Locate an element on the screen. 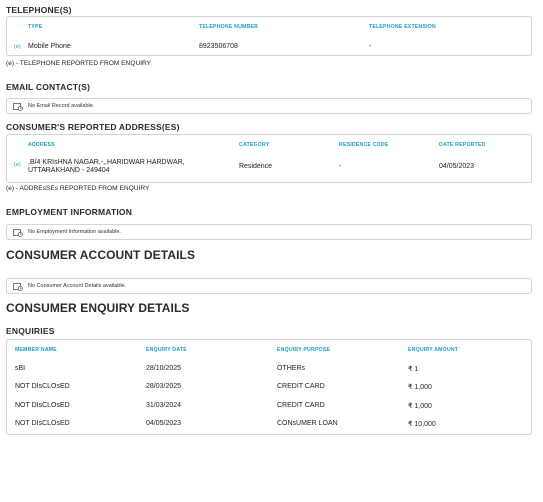 The width and height of the screenshot is (543, 502). column-header-member-name: MEMBER NAME is located at coordinates (36, 350).